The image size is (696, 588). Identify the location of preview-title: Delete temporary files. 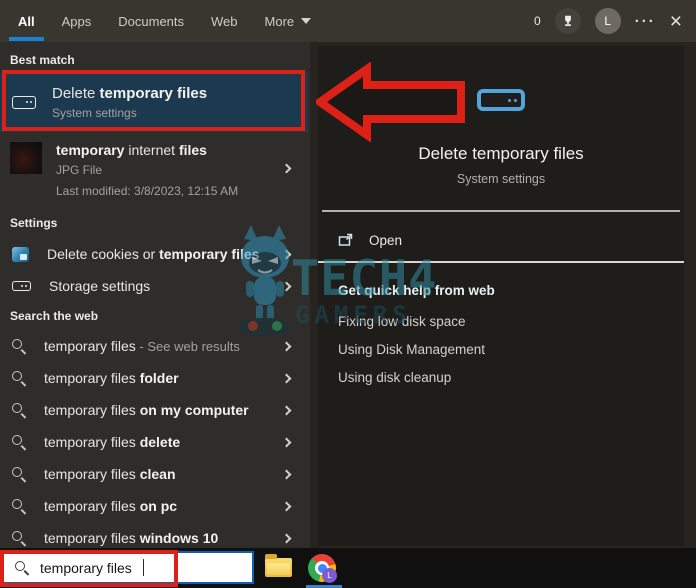
(501, 153).